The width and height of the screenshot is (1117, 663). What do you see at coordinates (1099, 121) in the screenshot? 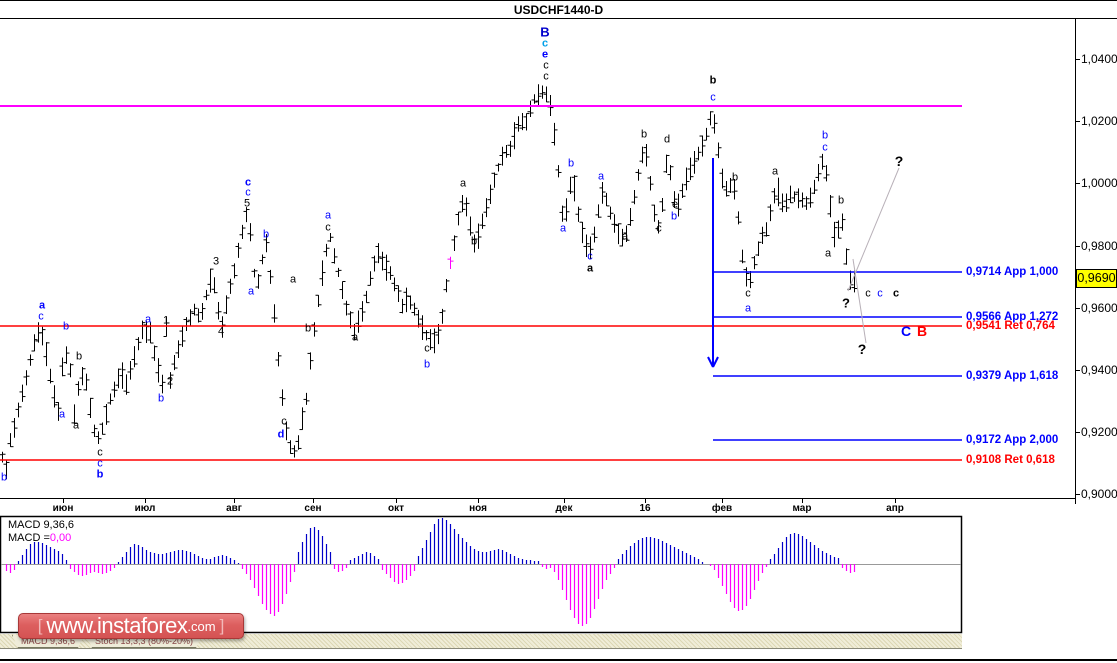
I see `price-axis-label: 1,0200` at bounding box center [1099, 121].